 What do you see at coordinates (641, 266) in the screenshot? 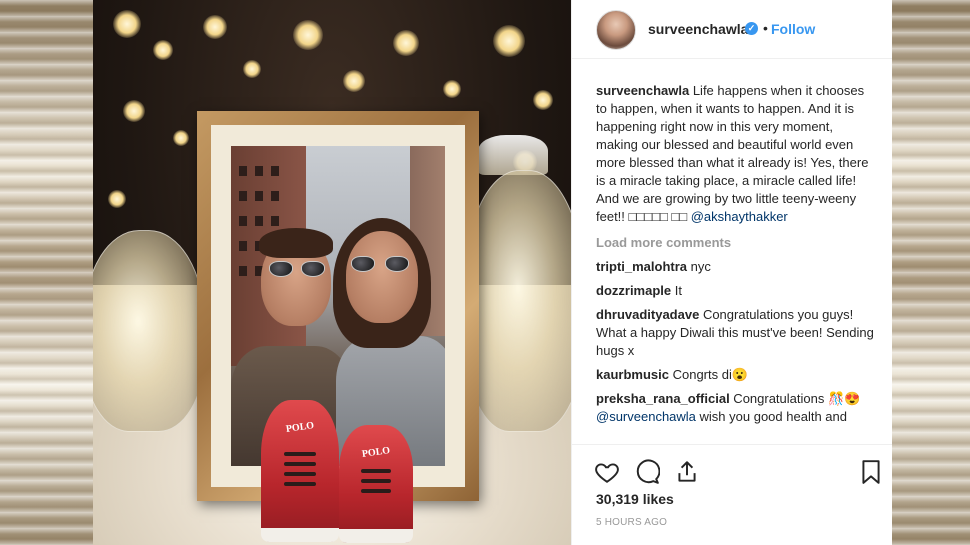
I see `comment-username: tripti_malohtra` at bounding box center [641, 266].